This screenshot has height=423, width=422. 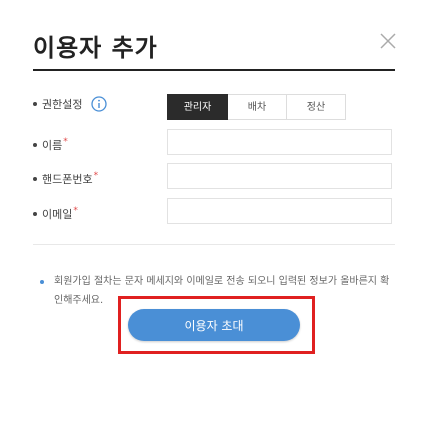 I want to click on phone-row-label: 핸드폰번호 *, so click(x=65, y=179).